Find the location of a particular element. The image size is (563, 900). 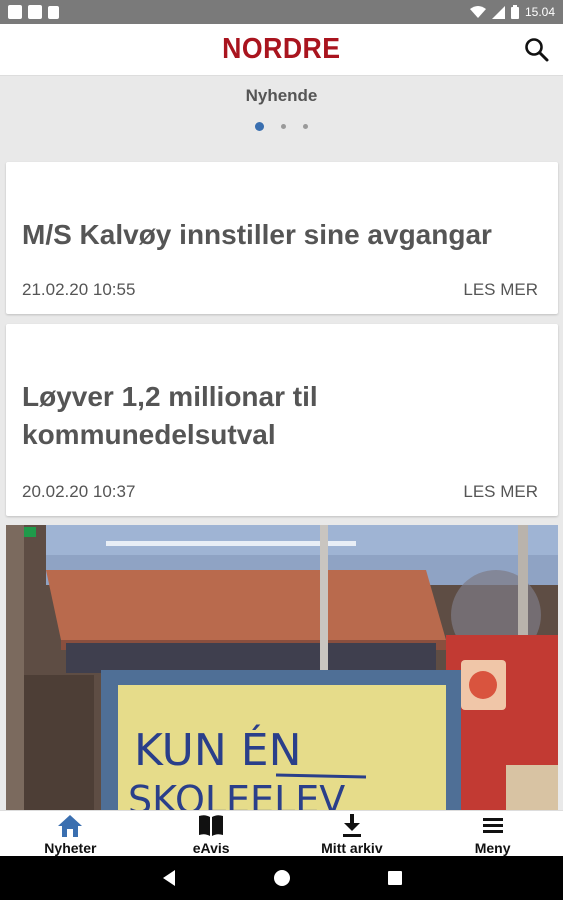

recents-icon is located at coordinates (395, 878).